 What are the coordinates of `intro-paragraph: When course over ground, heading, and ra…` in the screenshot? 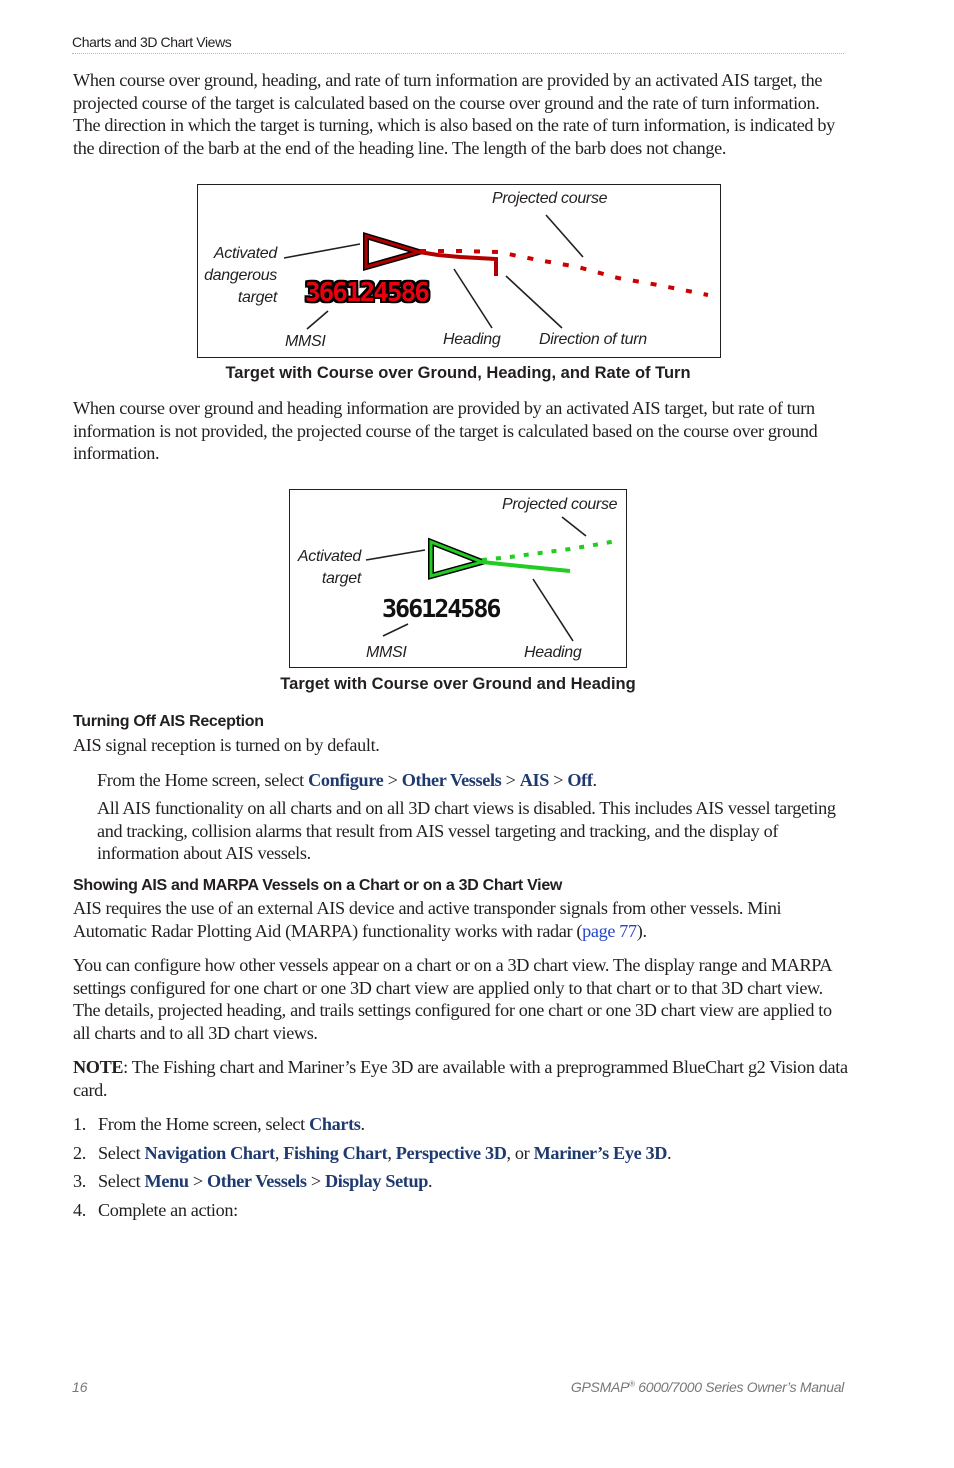 It's located at (454, 114).